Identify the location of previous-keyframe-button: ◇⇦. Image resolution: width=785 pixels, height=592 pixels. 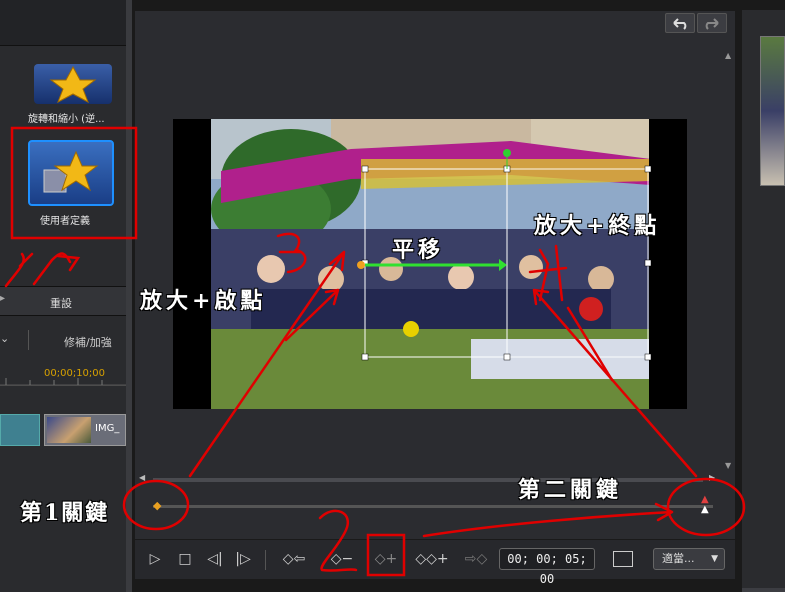
(294, 559).